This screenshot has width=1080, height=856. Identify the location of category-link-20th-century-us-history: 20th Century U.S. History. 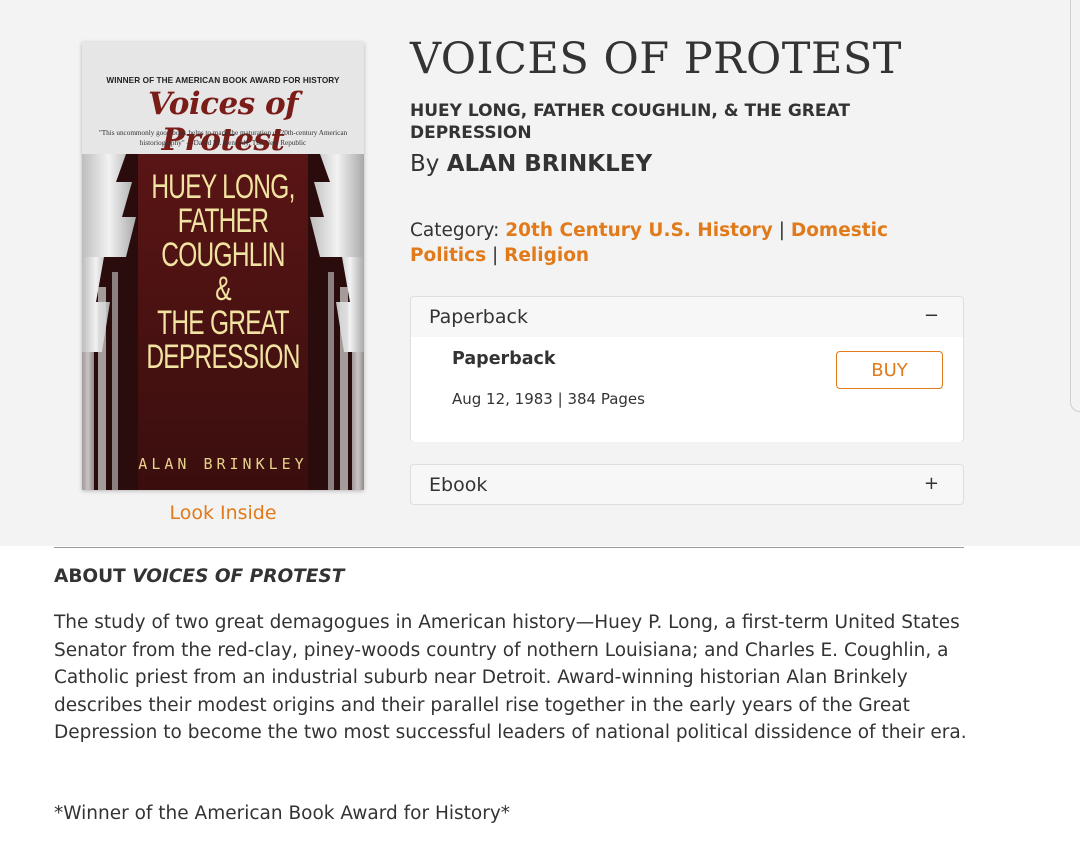
(639, 230).